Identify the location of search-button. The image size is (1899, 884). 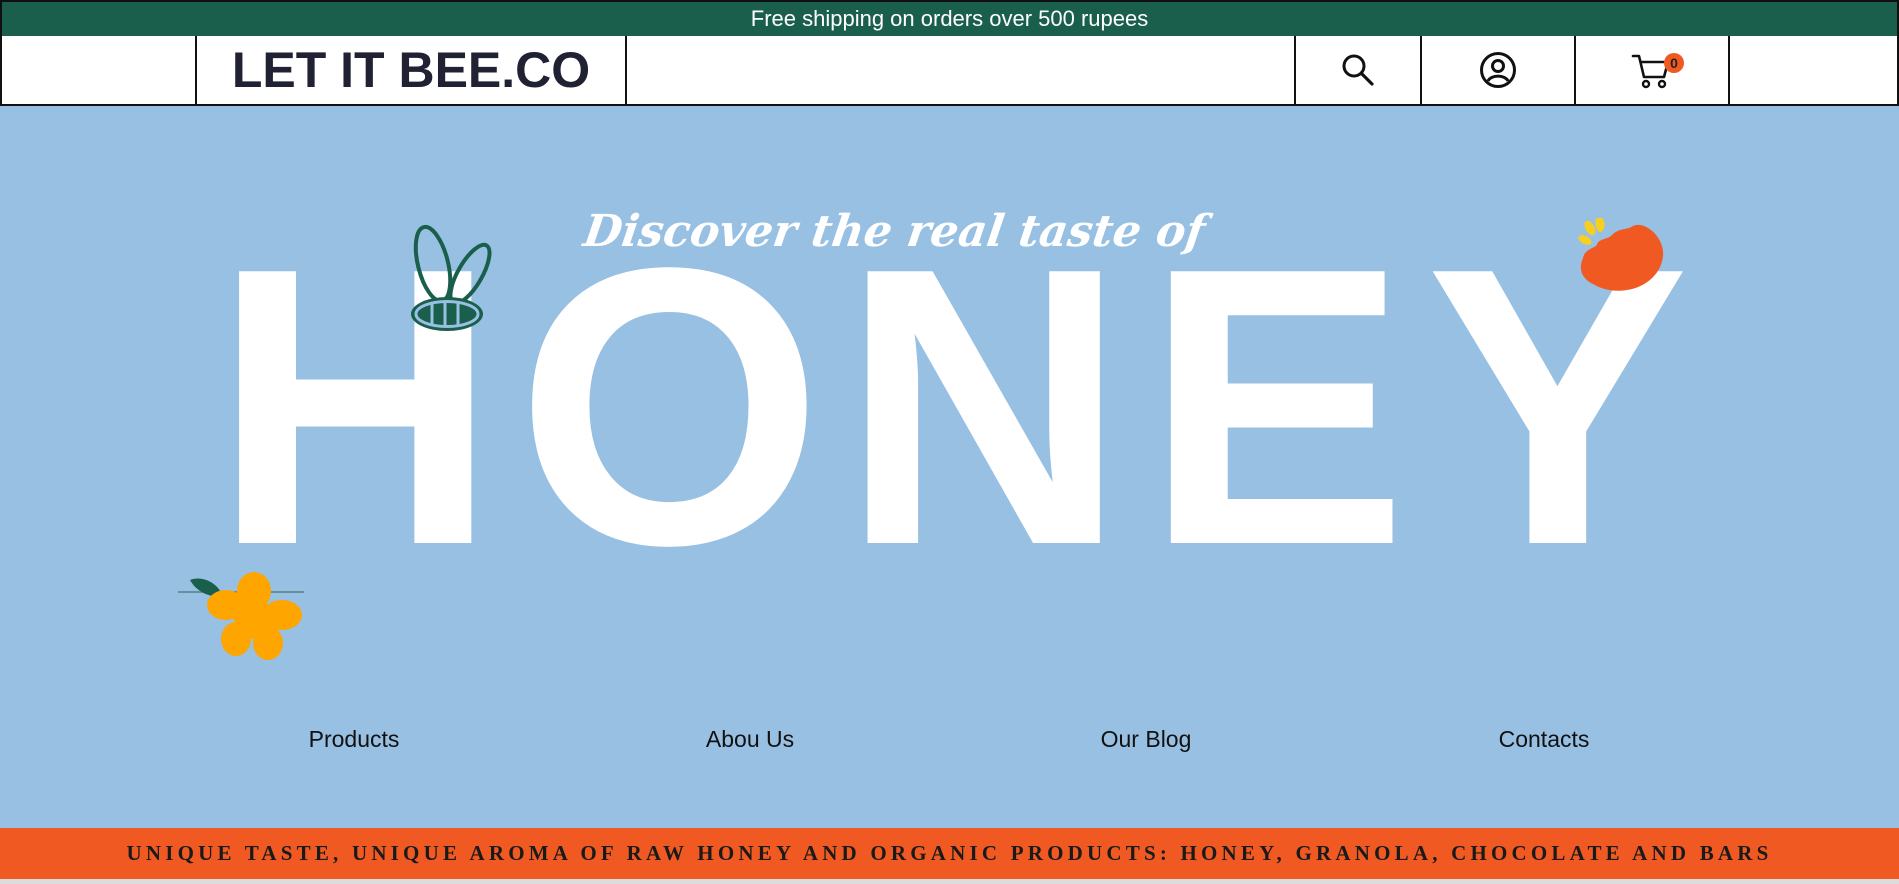
(1358, 70).